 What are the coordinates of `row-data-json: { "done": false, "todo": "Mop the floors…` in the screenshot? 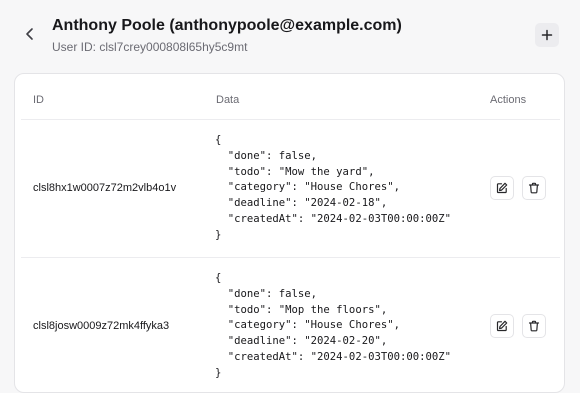 It's located at (333, 325).